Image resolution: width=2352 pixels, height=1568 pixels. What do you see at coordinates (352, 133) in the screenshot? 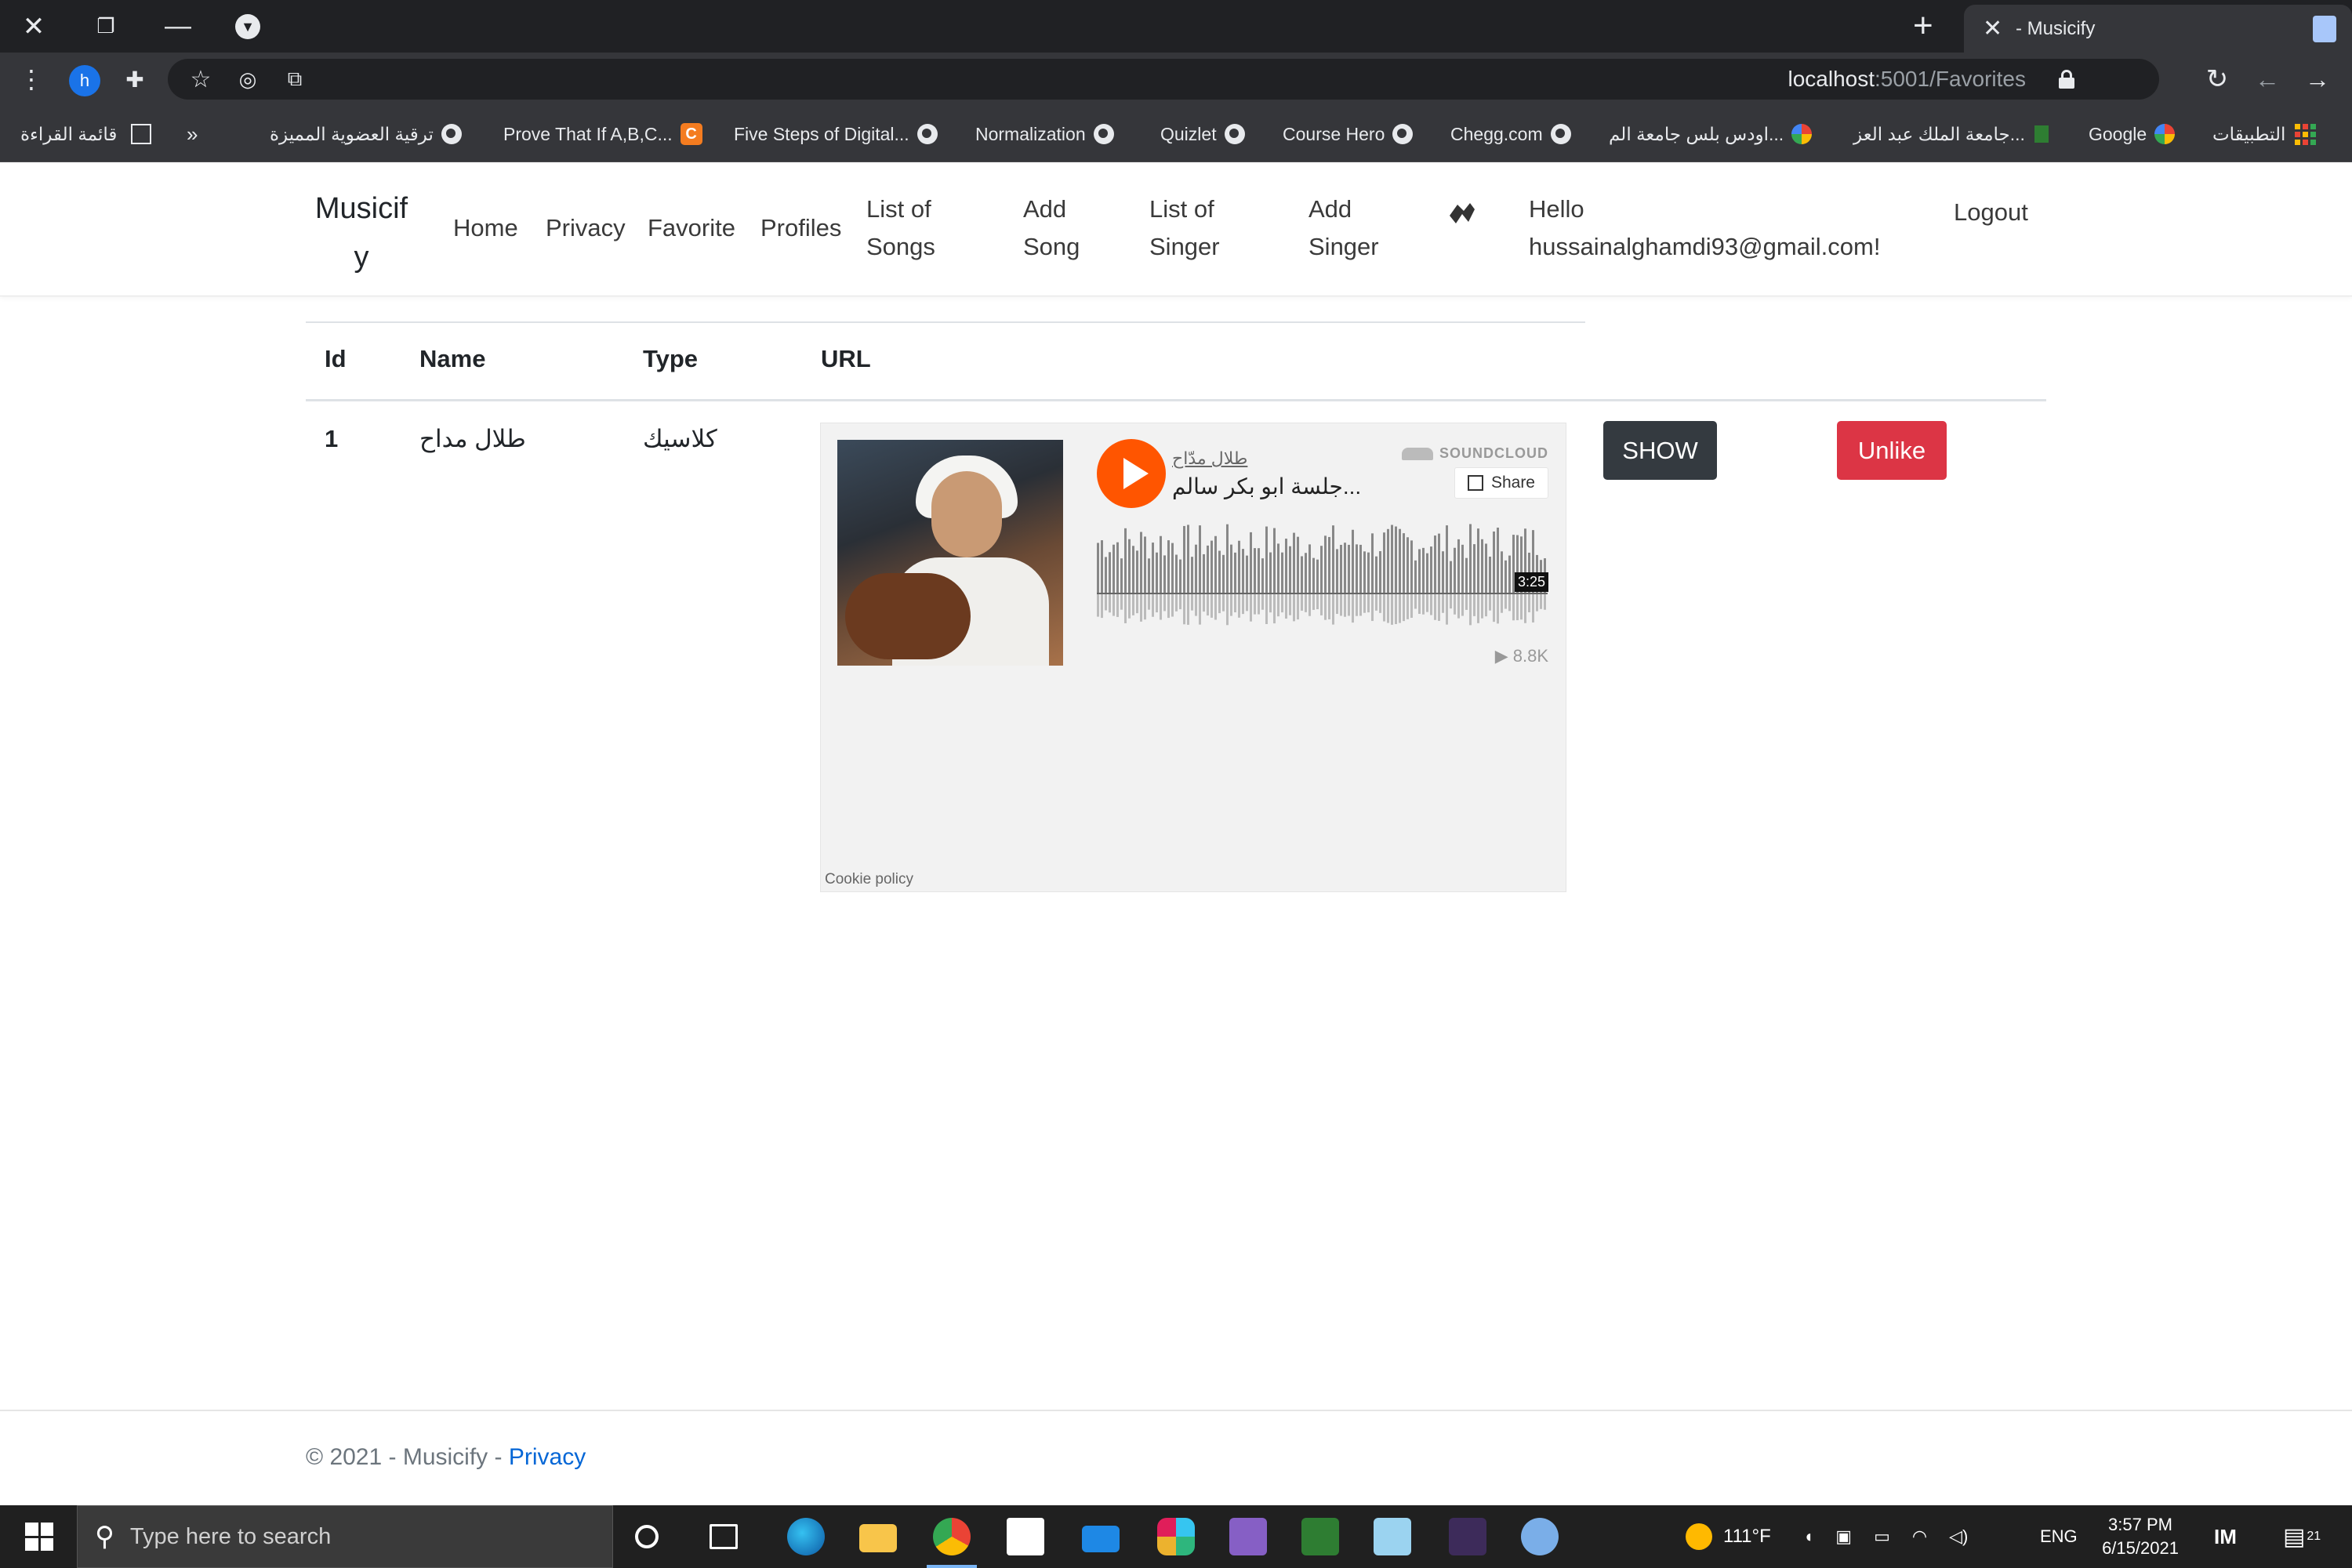
I see `bookmark-label: ترقية العضوية المميزة` at bounding box center [352, 133].